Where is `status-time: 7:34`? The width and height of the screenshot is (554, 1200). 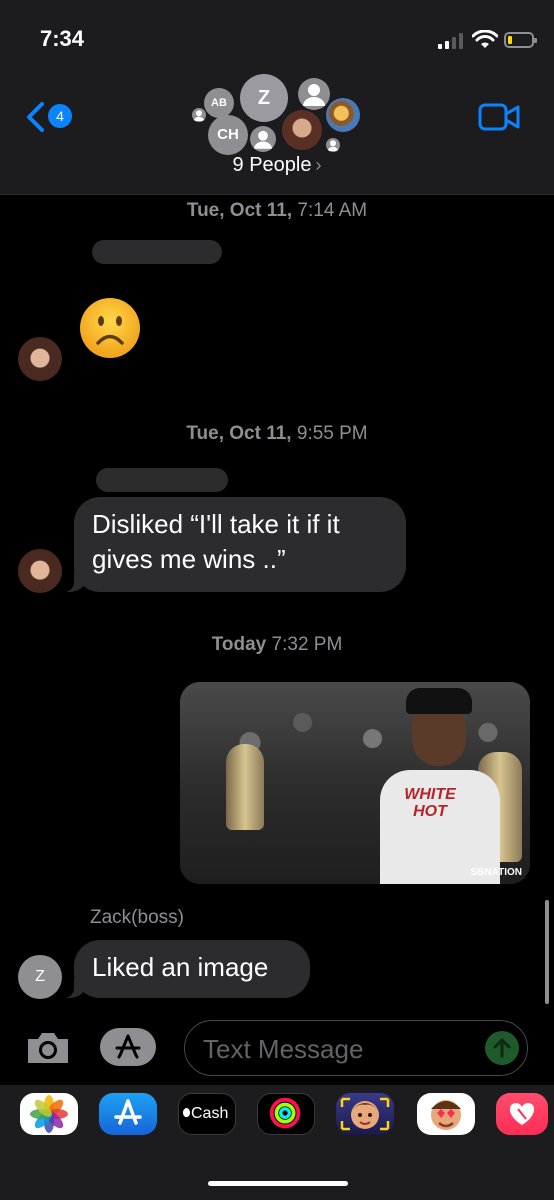
status-time: 7:34 is located at coordinates (62, 38).